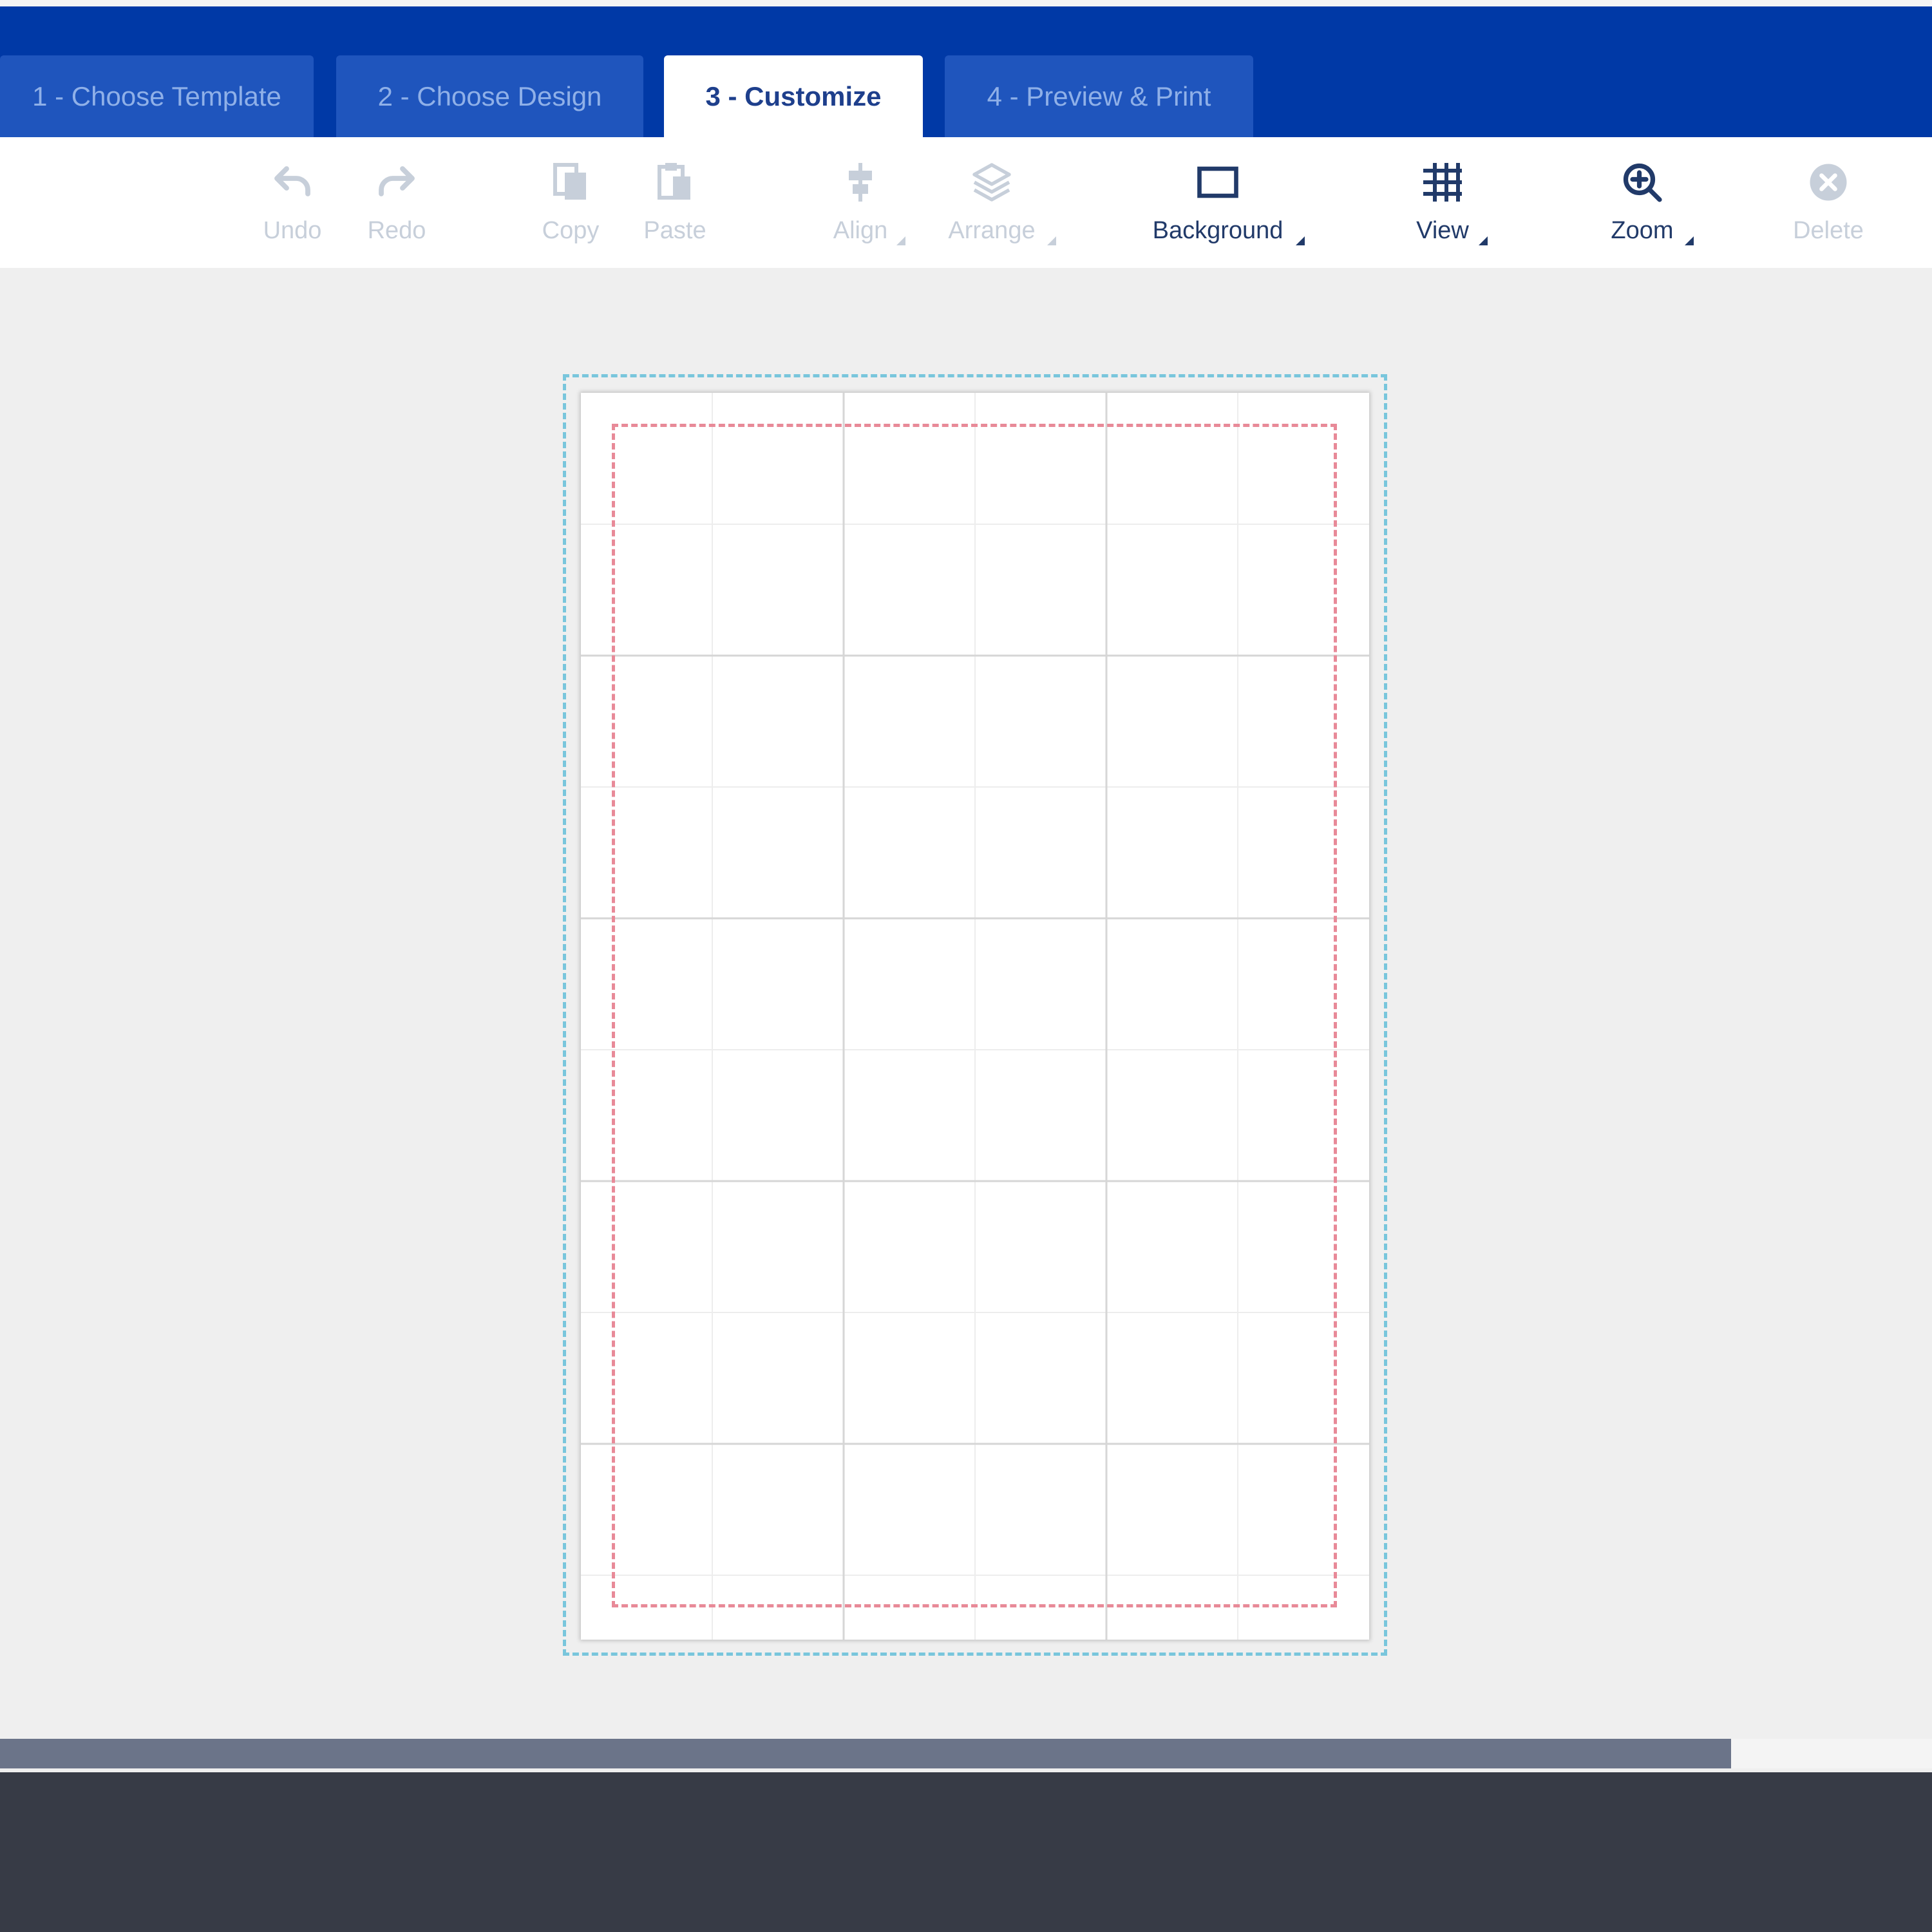 The height and width of the screenshot is (1932, 1932). Describe the element at coordinates (1300, 240) in the screenshot. I see `background-dropdown-caret` at that location.